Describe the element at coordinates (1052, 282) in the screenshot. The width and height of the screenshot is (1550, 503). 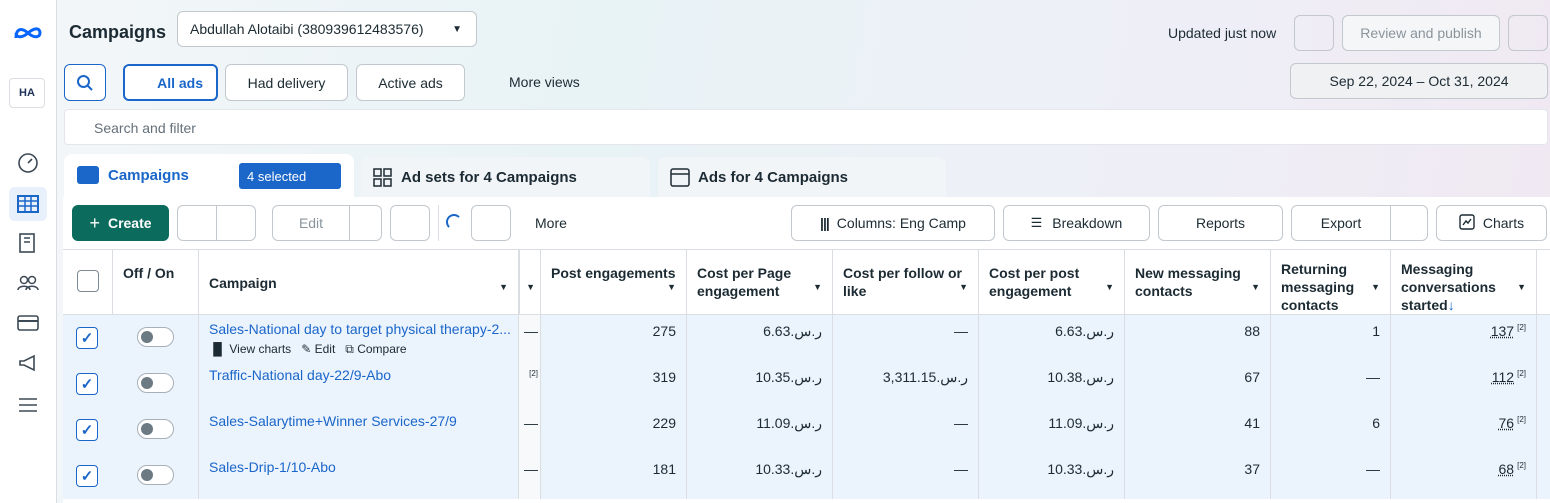
I see `col-cost-per-post-engagement: Cost per post engagement ▼` at that location.